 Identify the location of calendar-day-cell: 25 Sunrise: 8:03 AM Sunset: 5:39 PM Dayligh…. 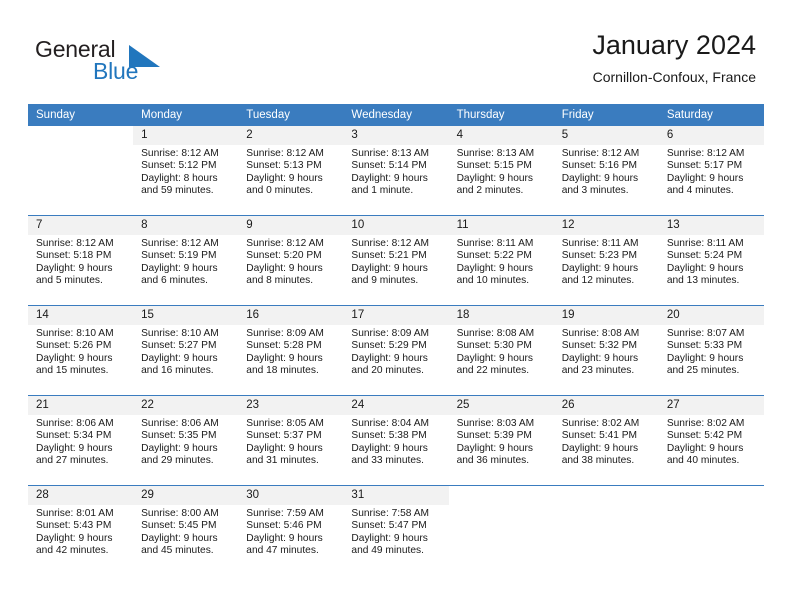
(501, 440).